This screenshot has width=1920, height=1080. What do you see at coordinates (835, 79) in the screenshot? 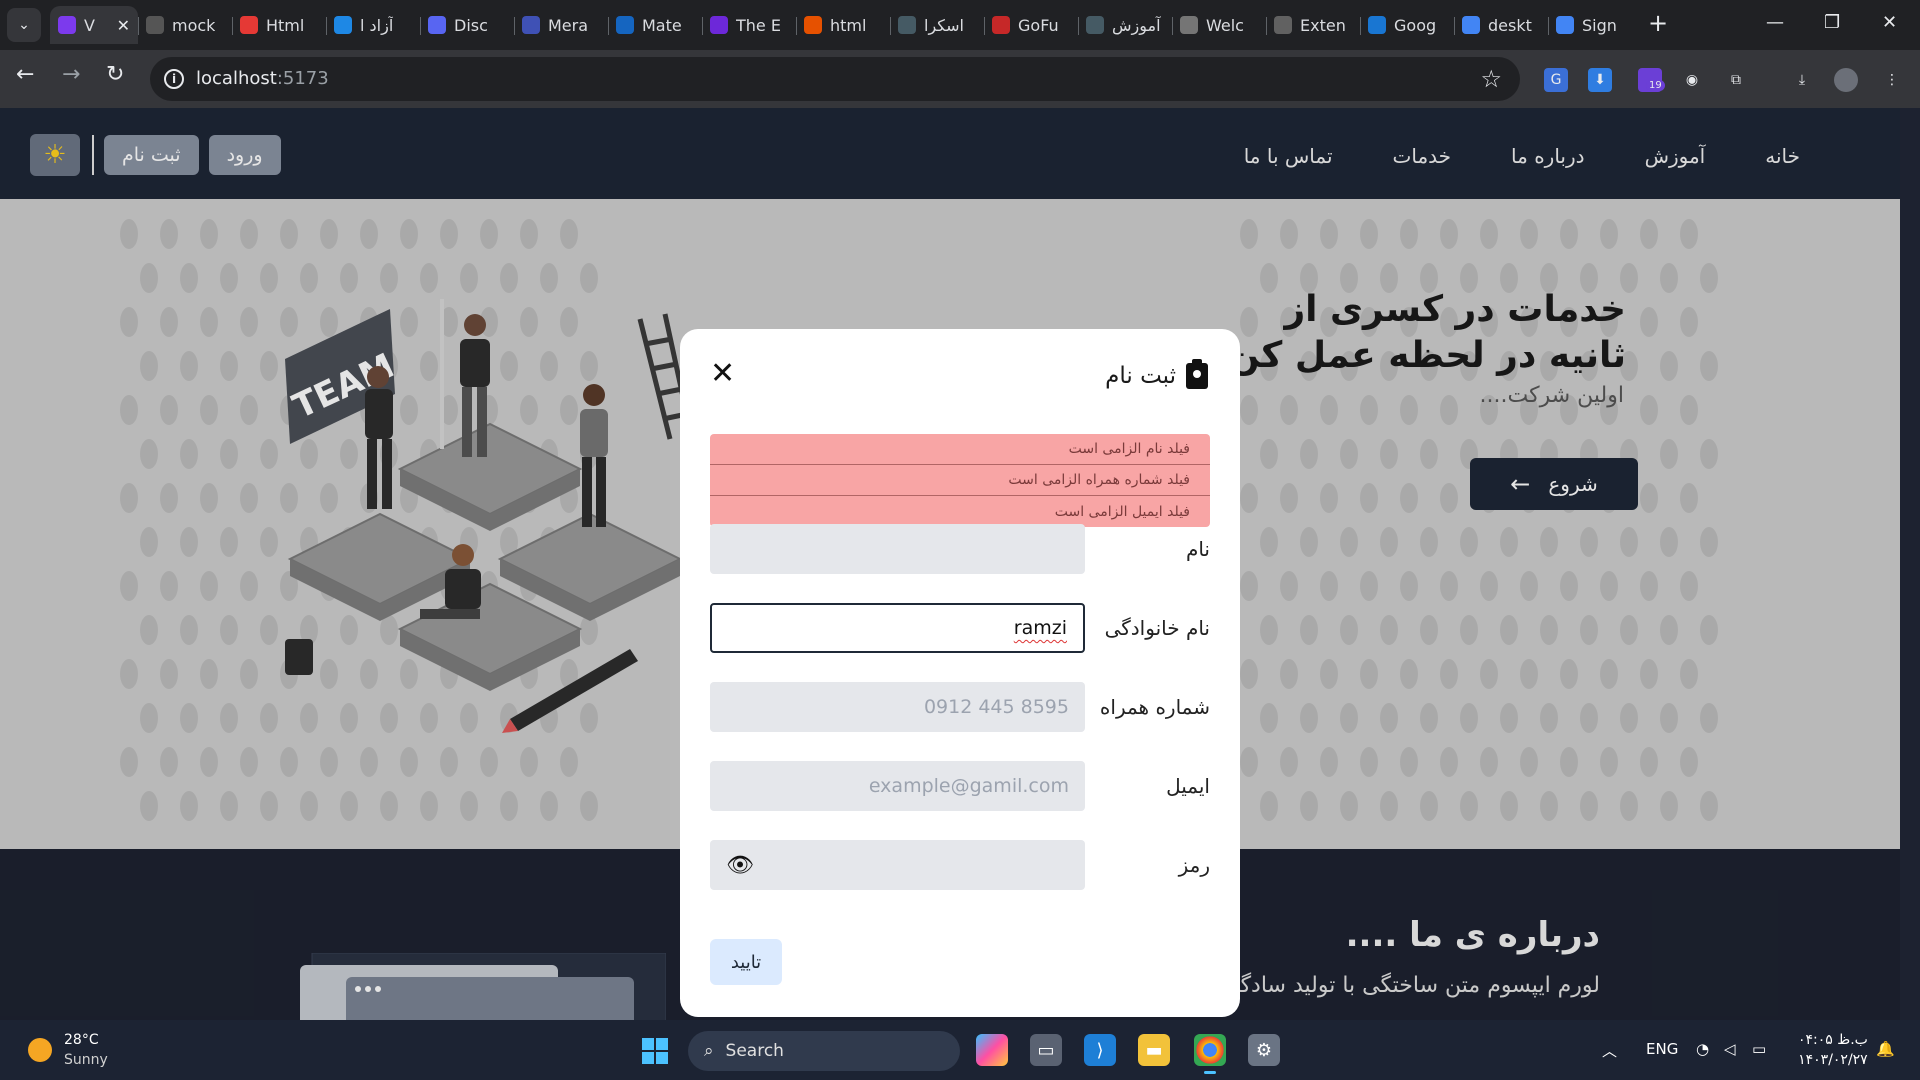
I see `address-bar: i localhost:5173 ☆` at bounding box center [835, 79].